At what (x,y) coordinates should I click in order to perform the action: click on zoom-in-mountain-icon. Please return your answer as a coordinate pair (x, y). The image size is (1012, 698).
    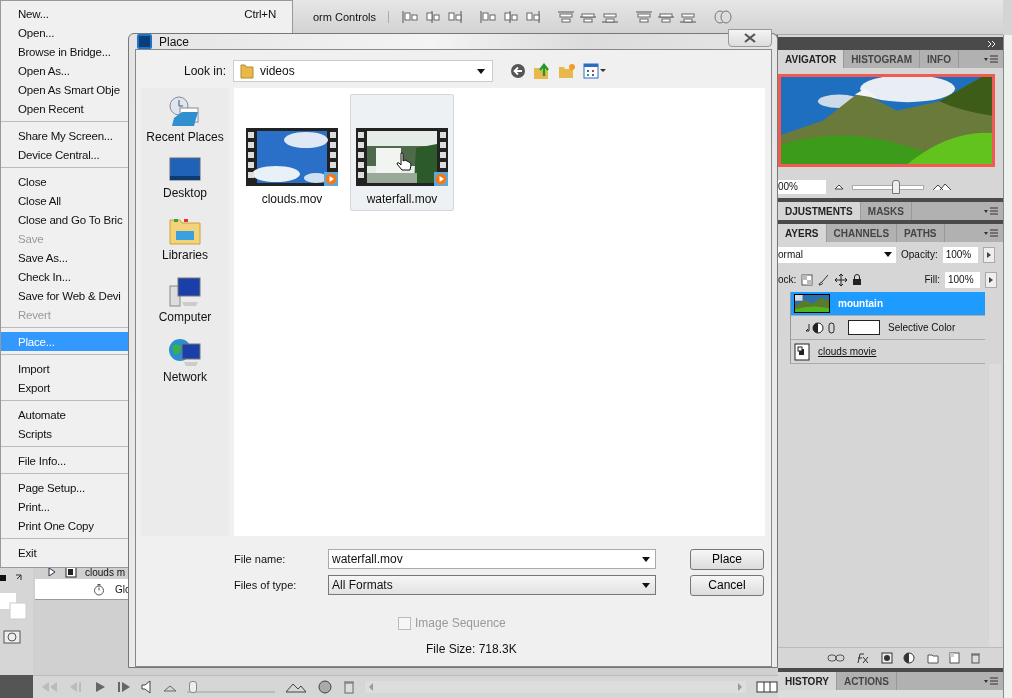
    Looking at the image, I should click on (296, 687).